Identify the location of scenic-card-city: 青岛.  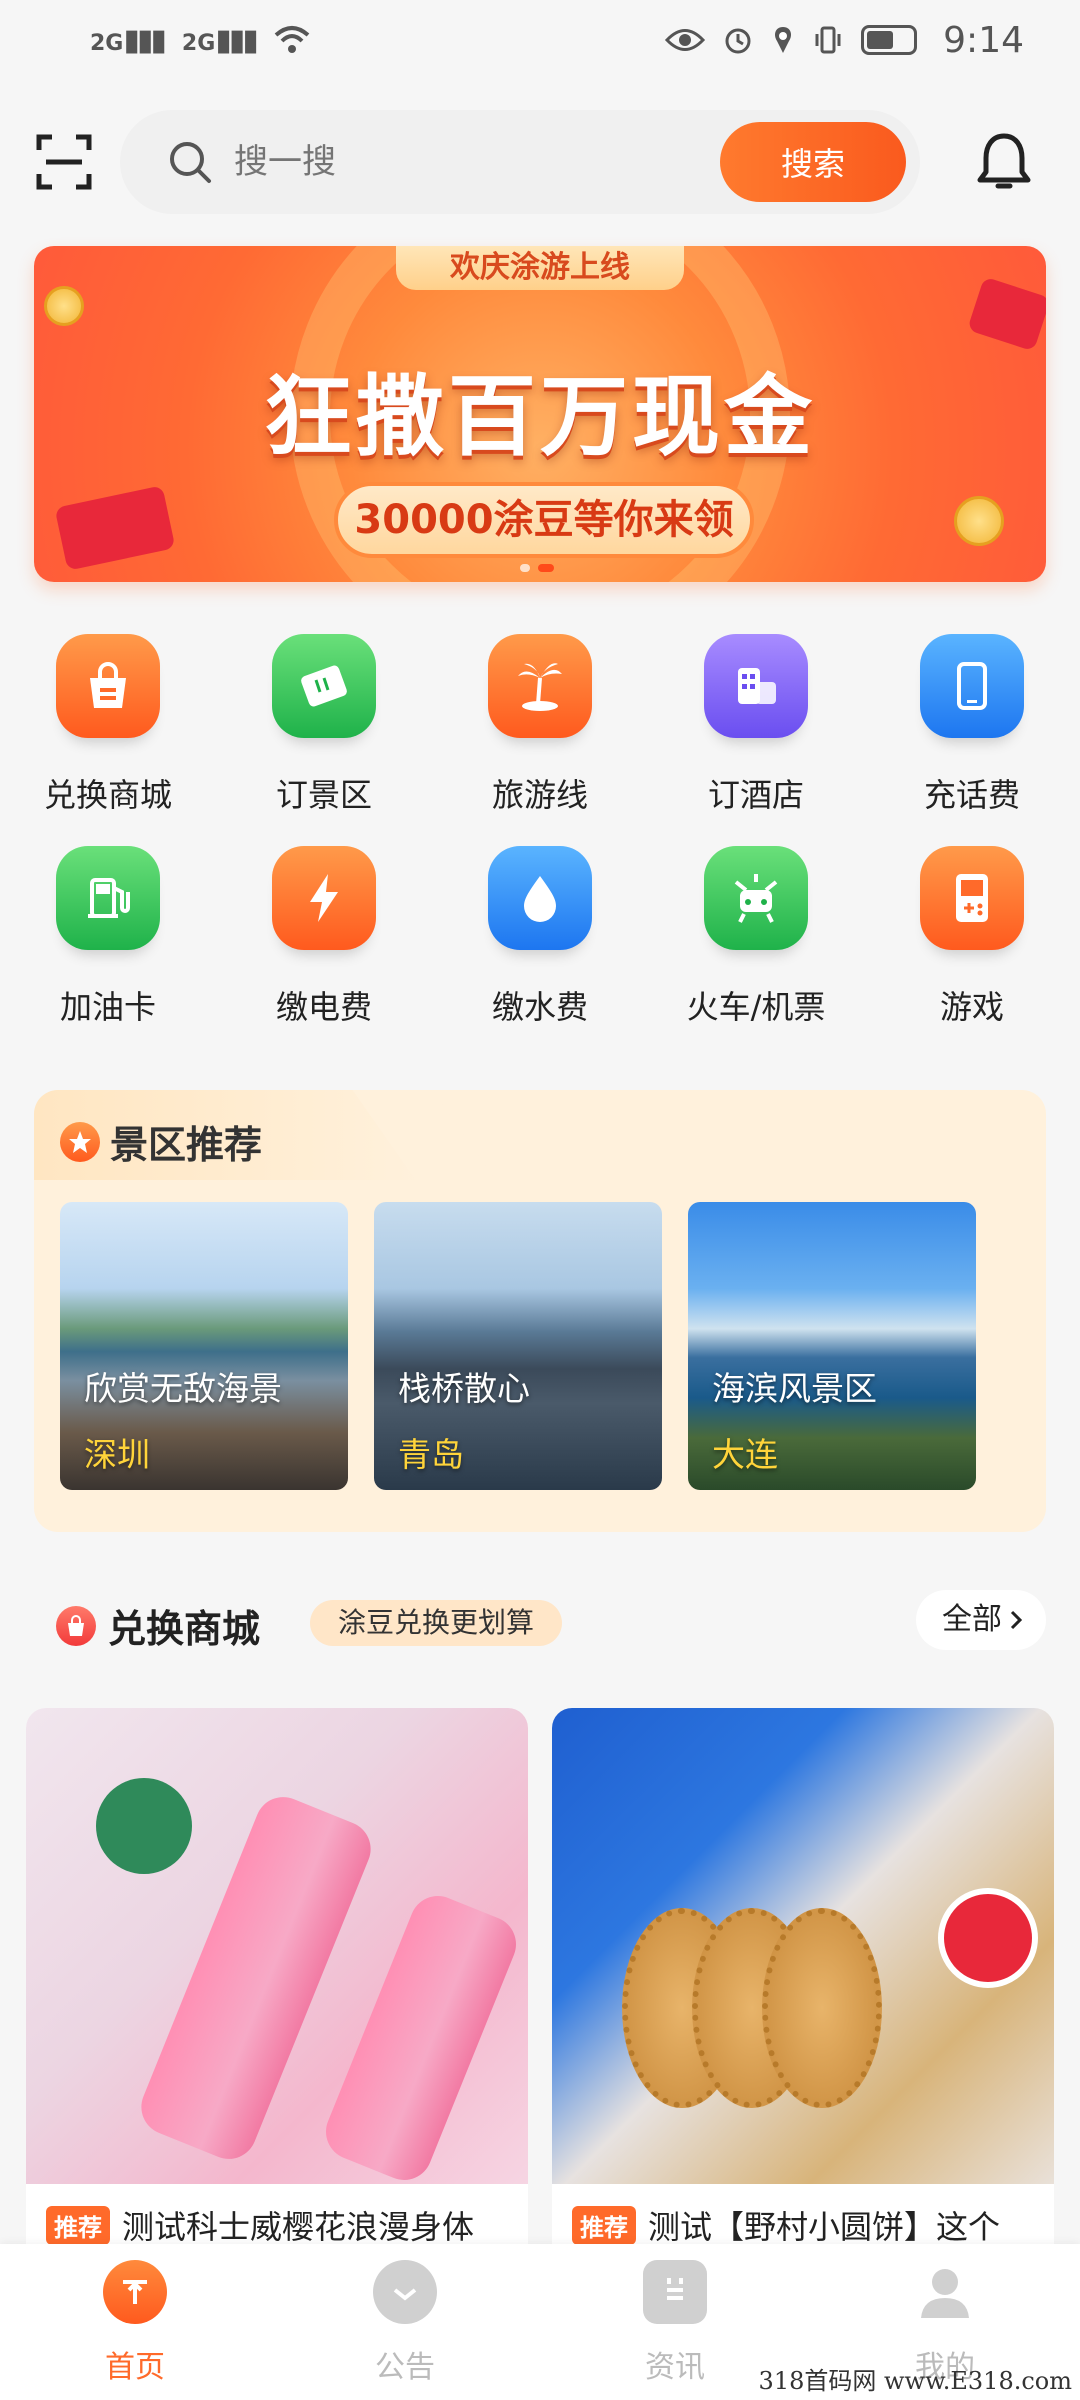
(431, 1454).